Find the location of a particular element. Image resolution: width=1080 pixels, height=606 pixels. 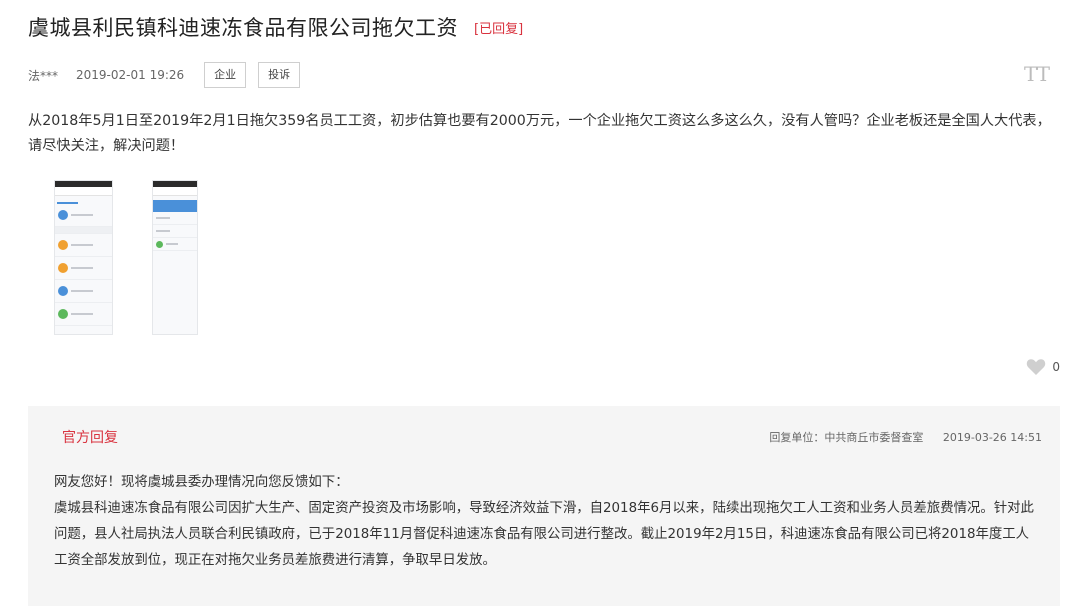

reply-header: 官方回复 is located at coordinates (90, 438).